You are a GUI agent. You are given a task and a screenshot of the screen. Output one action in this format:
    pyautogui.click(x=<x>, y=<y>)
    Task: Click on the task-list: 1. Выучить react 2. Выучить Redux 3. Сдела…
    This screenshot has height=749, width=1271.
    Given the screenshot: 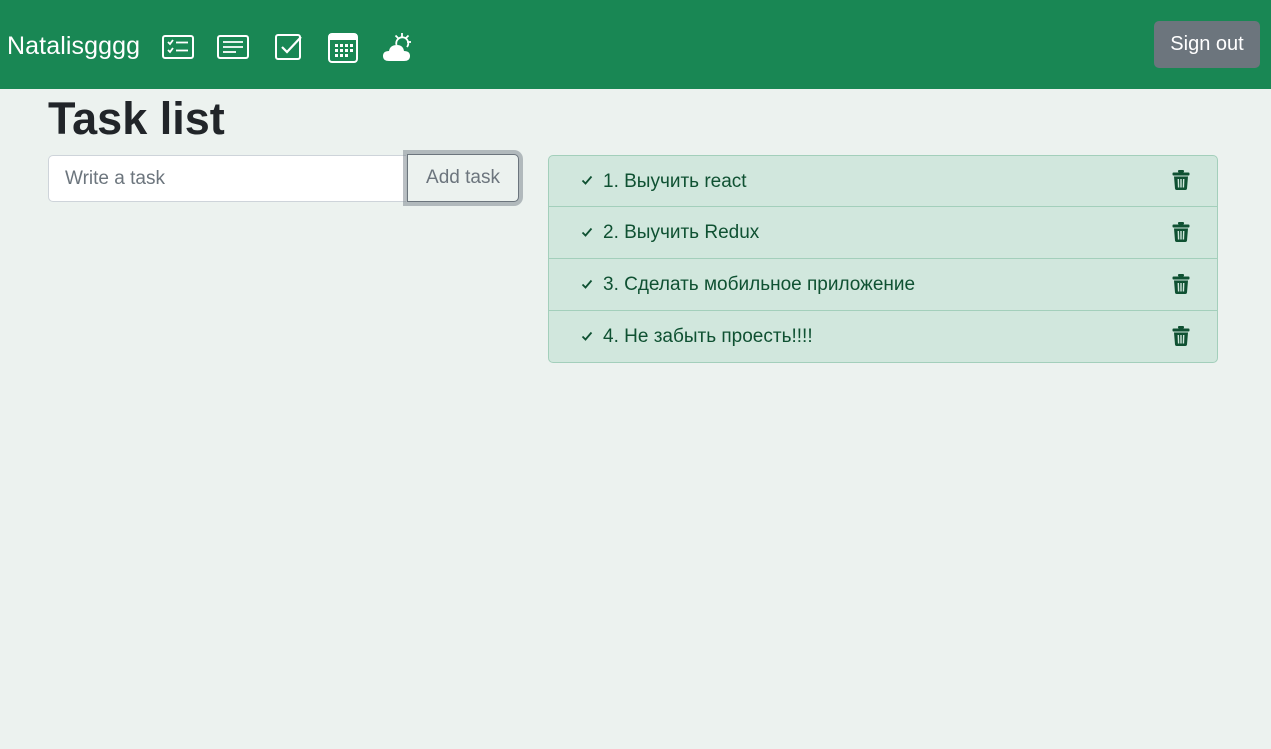 What is the action you would take?
    pyautogui.click(x=883, y=259)
    